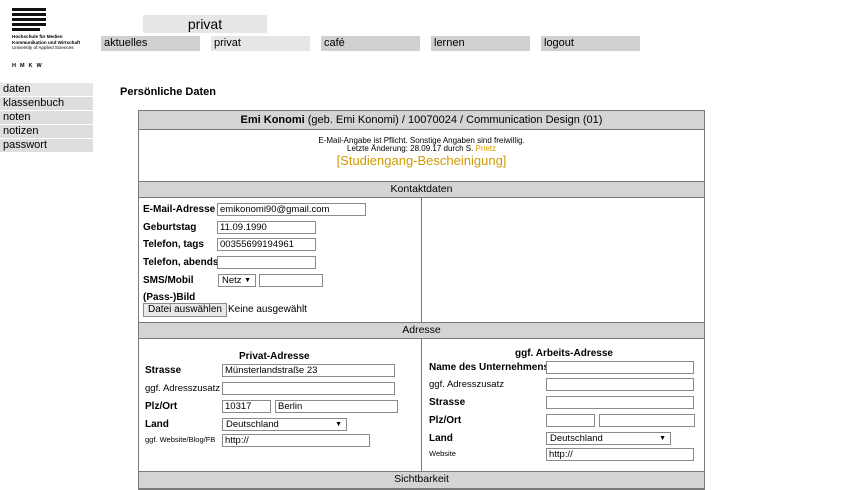 This screenshot has width=850, height=490. I want to click on page-title: Persönliche Daten, so click(168, 92).